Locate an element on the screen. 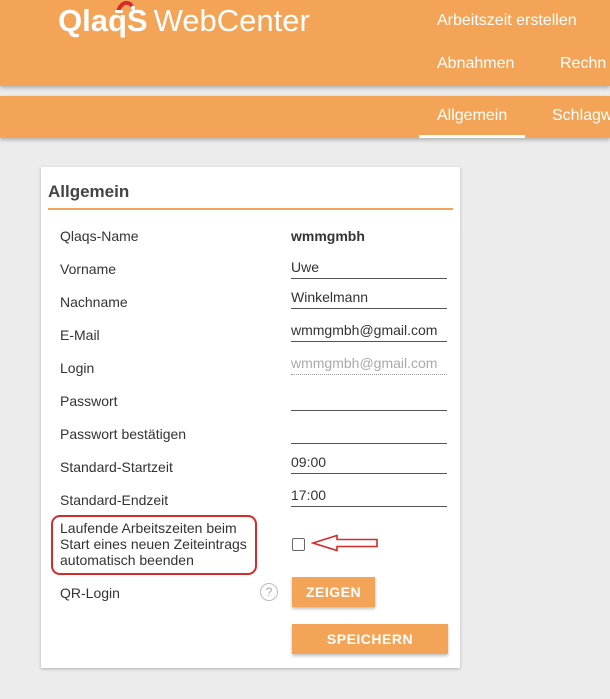 Image resolution: width=610 pixels, height=699 pixels. help-icon: ? is located at coordinates (269, 592).